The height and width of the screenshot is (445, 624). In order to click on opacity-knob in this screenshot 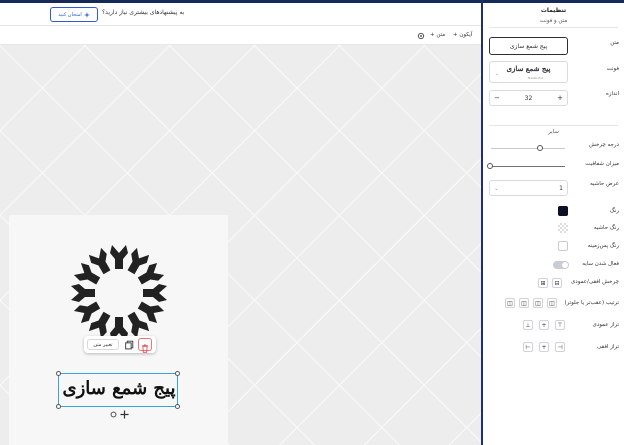, I will do `click(490, 166)`.